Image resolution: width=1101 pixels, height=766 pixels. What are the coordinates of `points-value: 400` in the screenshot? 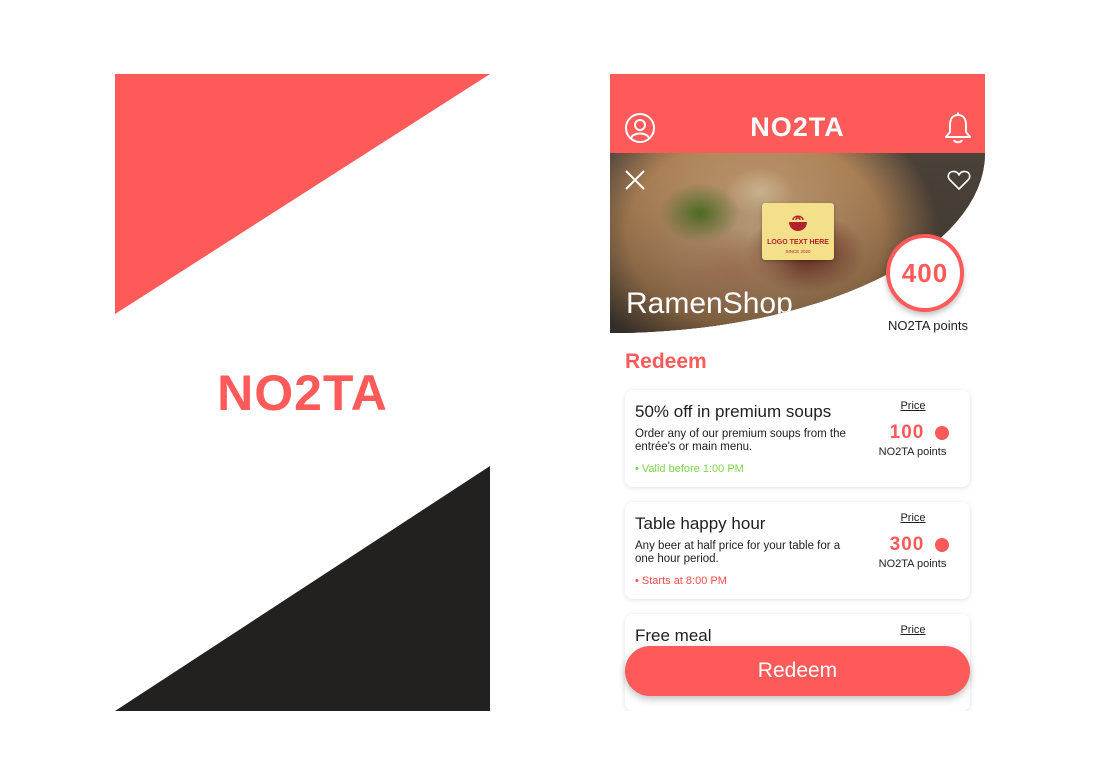 It's located at (925, 273).